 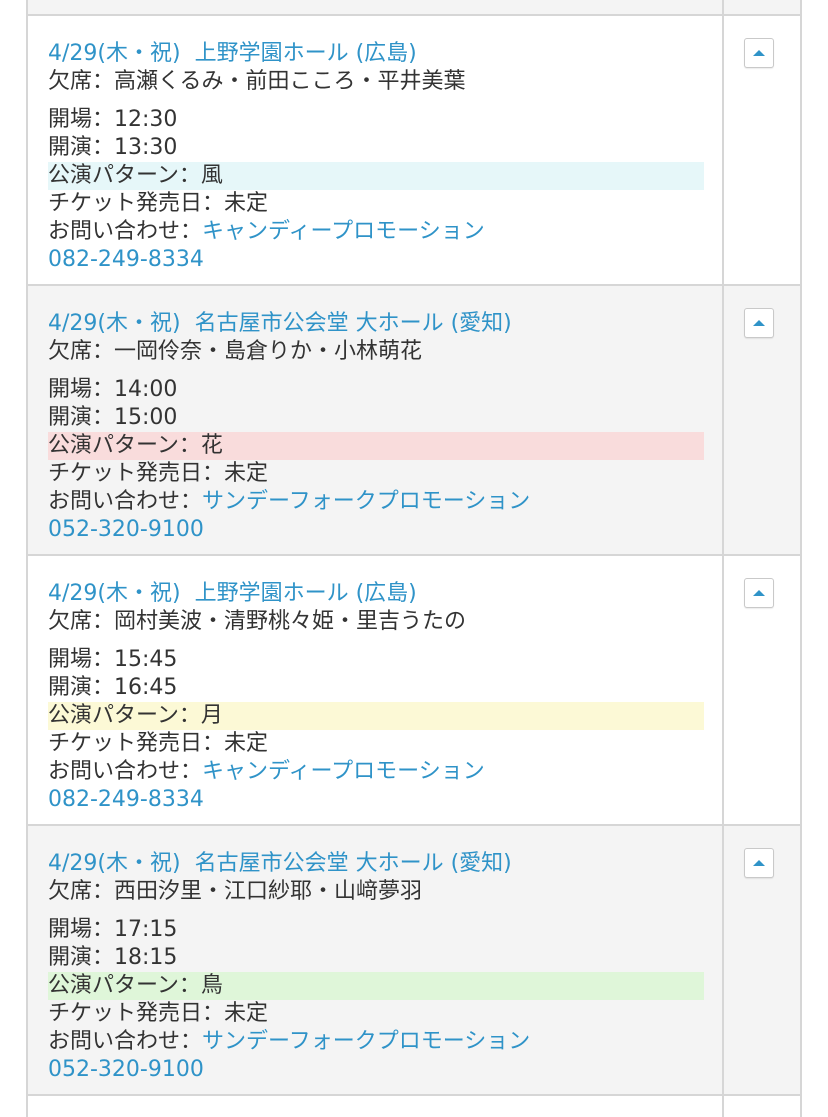 I want to click on doors-open-time: 開場：14:00, so click(x=113, y=389).